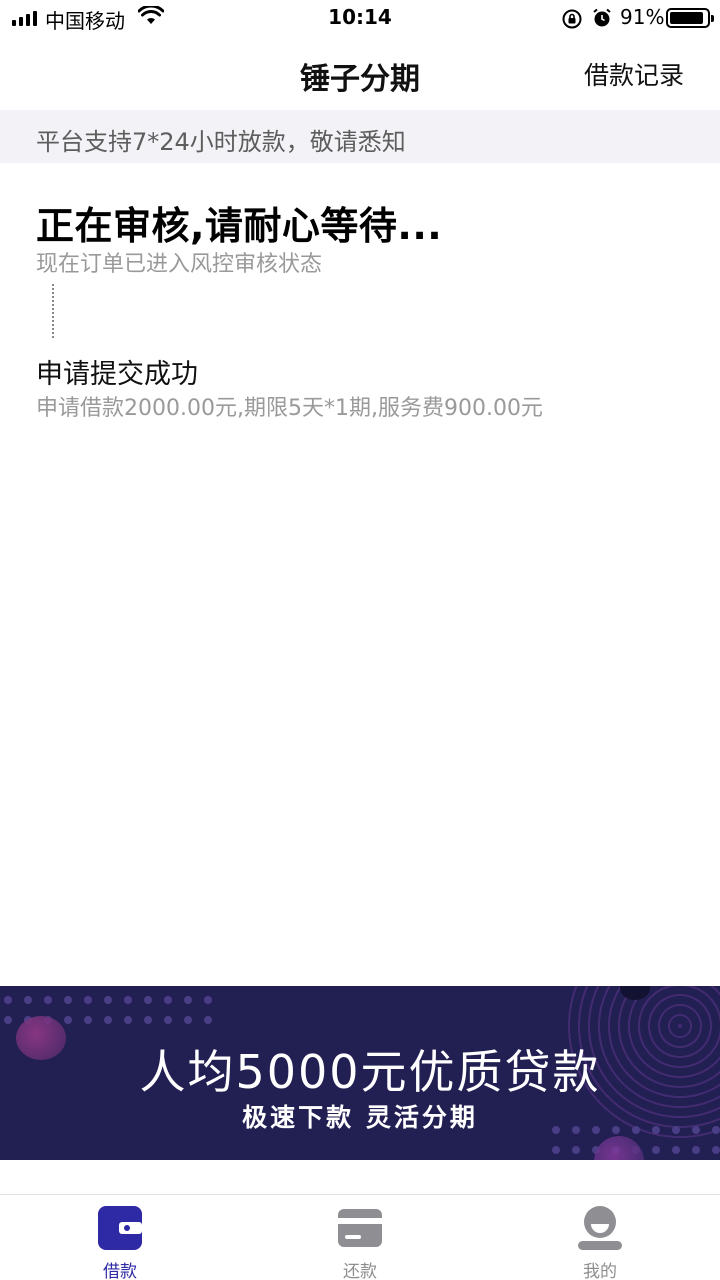 This screenshot has height=1280, width=720. I want to click on card-icon, so click(360, 1228).